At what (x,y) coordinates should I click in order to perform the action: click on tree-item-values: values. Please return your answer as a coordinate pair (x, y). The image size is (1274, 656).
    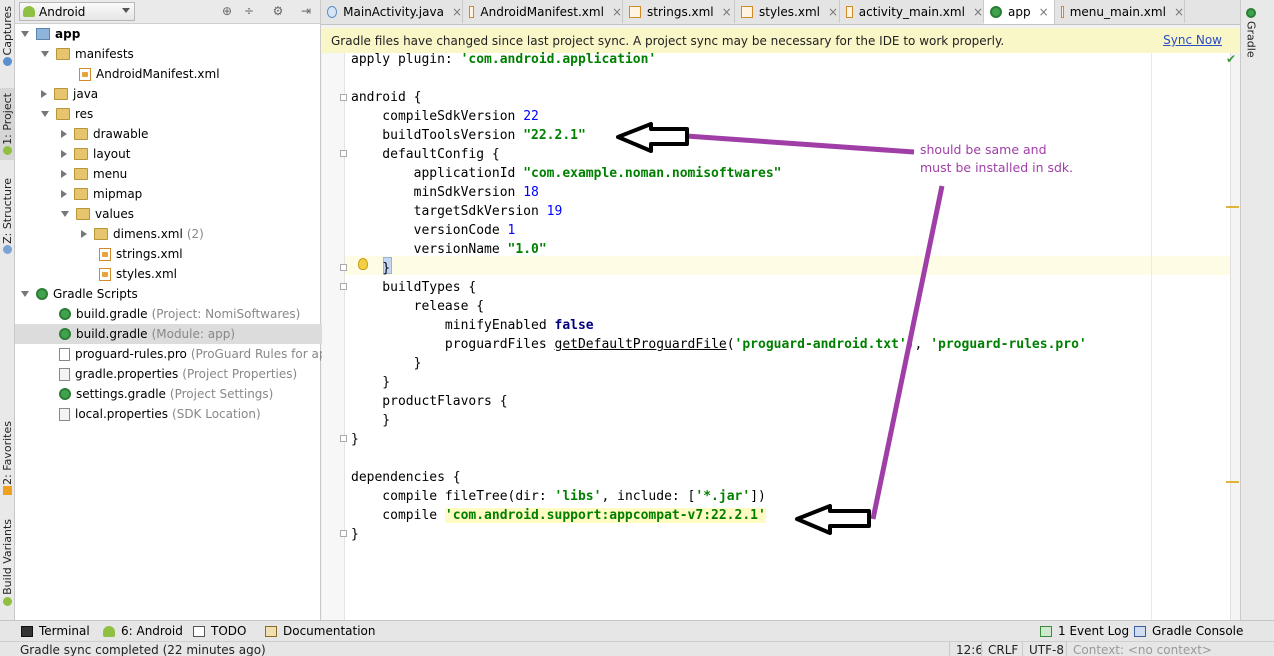
    Looking at the image, I should click on (190, 214).